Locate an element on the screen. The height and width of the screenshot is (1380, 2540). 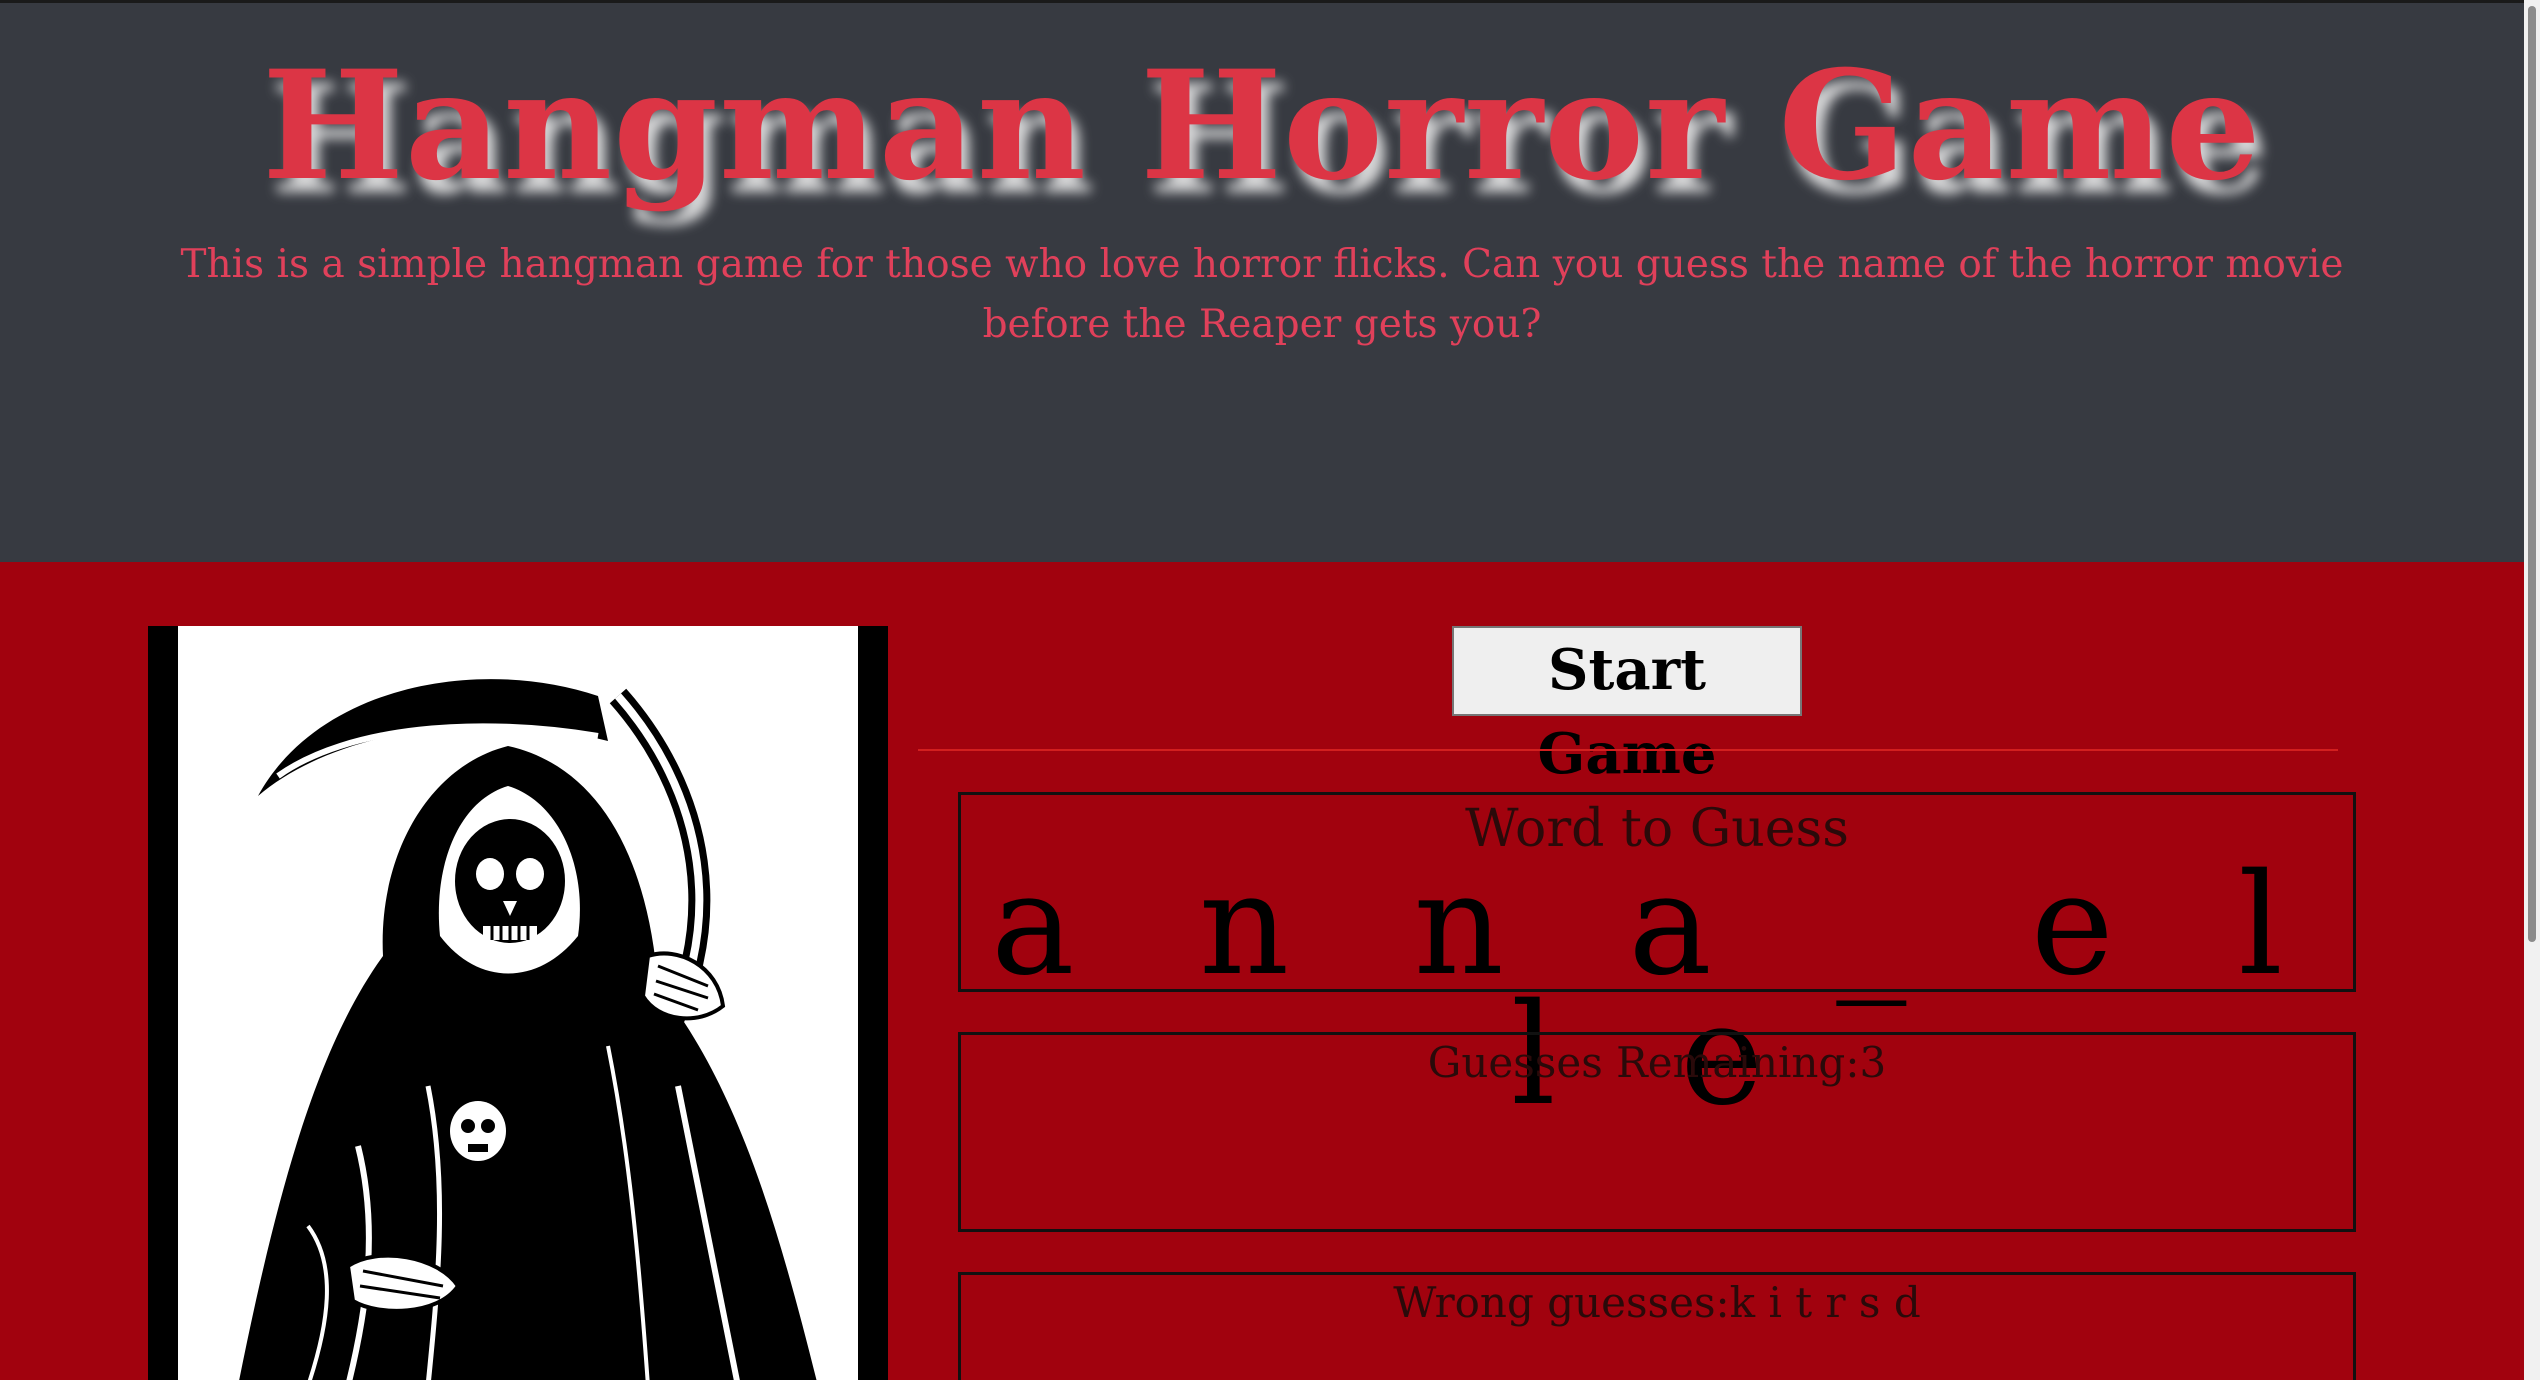
wrong-guesses-label: Wrong guesses:k i t r s d is located at coordinates (1657, 1302).